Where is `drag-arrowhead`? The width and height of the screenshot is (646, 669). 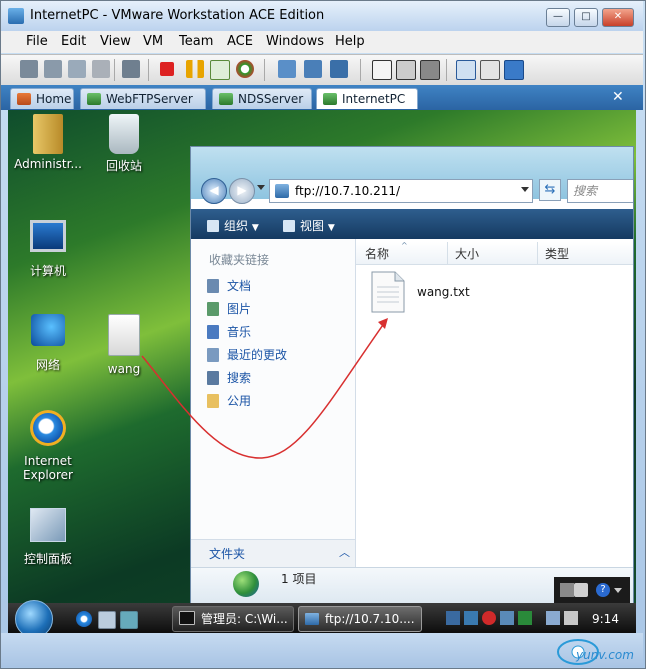 drag-arrowhead is located at coordinates (383, 323).